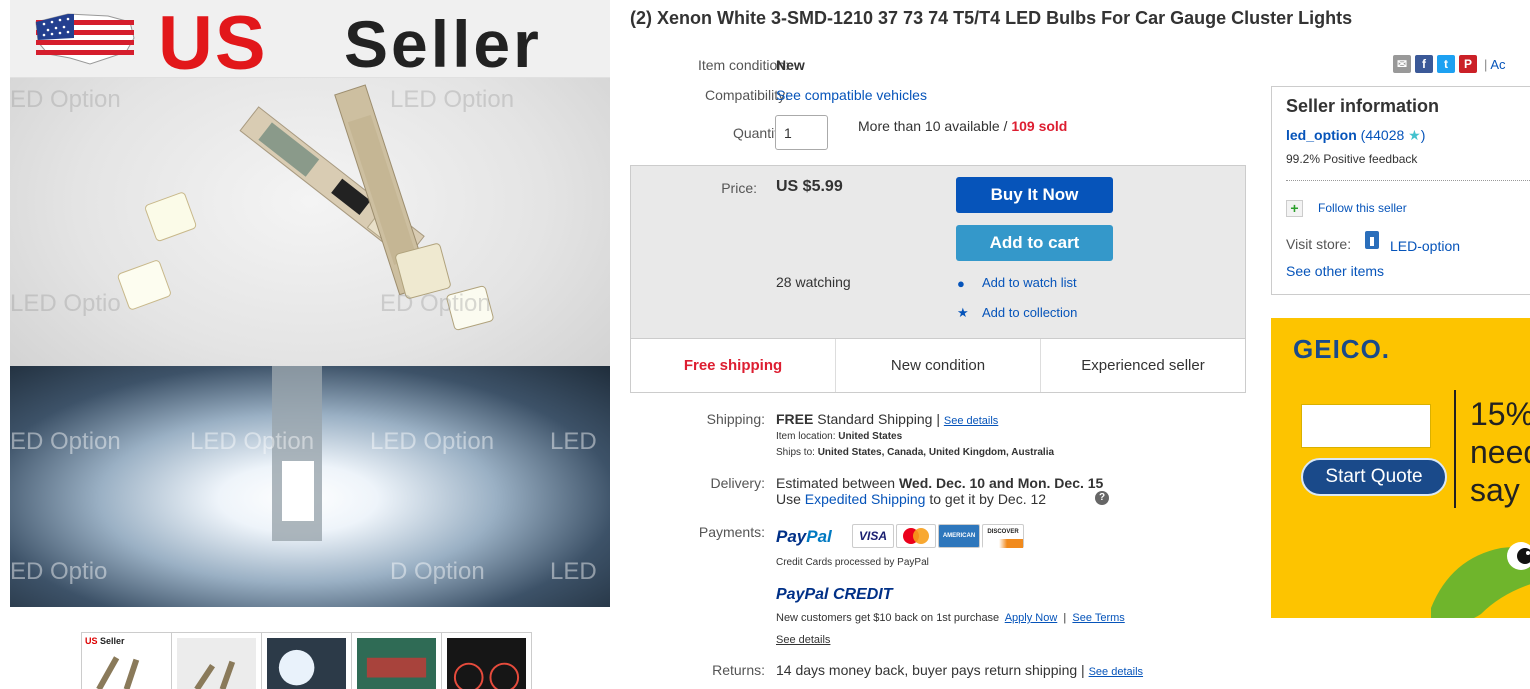  What do you see at coordinates (1366, 426) in the screenshot?
I see `zip-code-input` at bounding box center [1366, 426].